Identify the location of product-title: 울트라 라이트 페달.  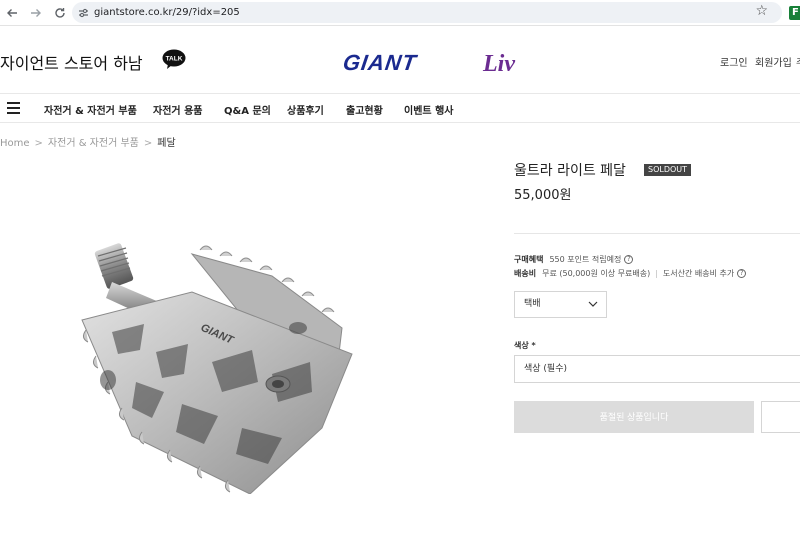
(570, 171).